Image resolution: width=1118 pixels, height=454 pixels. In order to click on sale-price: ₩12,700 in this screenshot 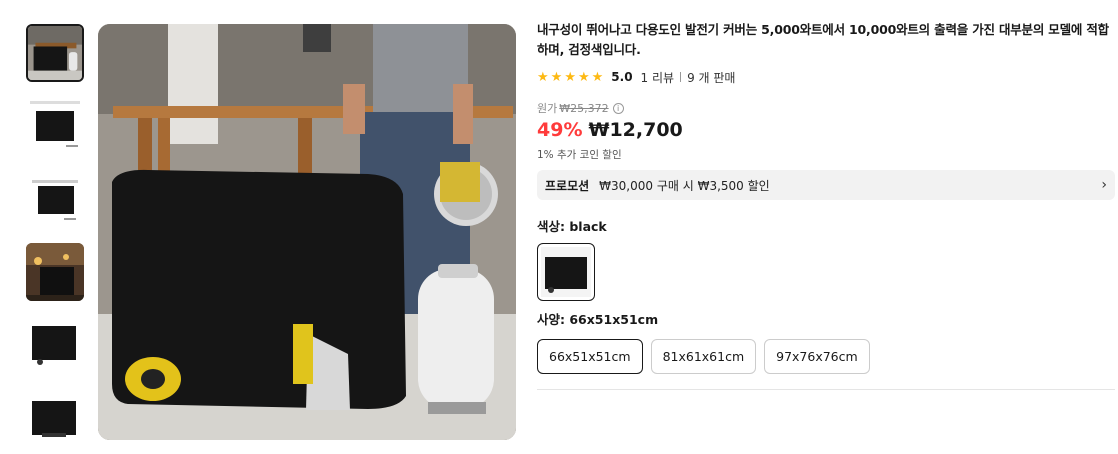, I will do `click(635, 130)`.